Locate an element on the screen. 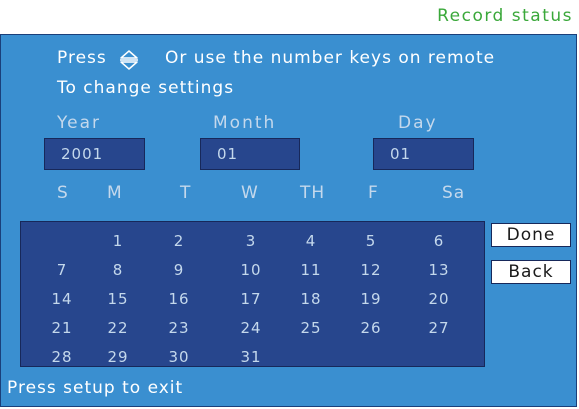 Image resolution: width=579 pixels, height=409 pixels. calendar-day: 30 is located at coordinates (179, 357).